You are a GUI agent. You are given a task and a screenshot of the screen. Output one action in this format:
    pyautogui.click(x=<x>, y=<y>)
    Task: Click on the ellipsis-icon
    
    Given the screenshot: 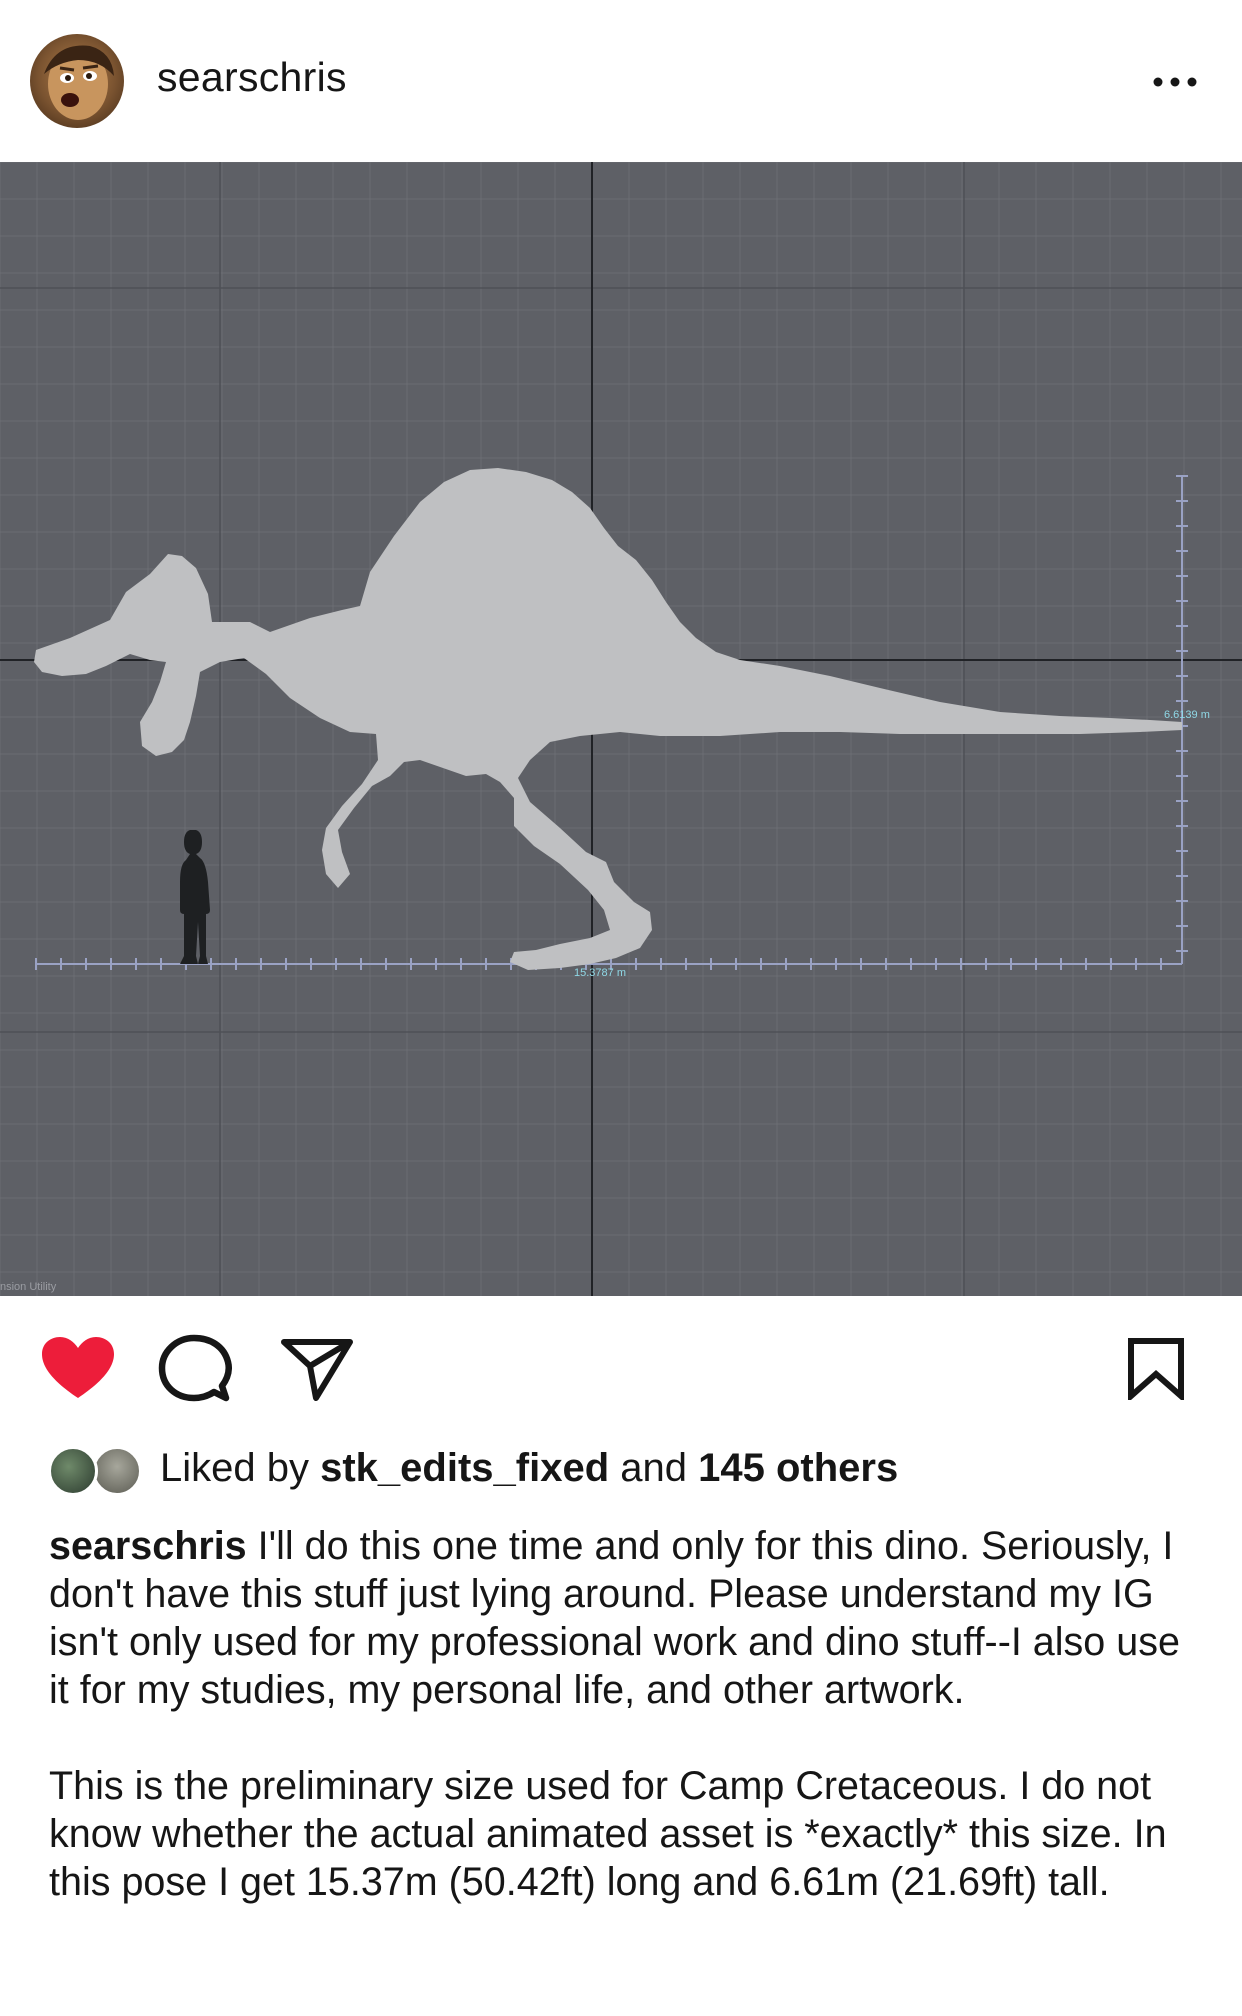 What is the action you would take?
    pyautogui.click(x=1175, y=82)
    